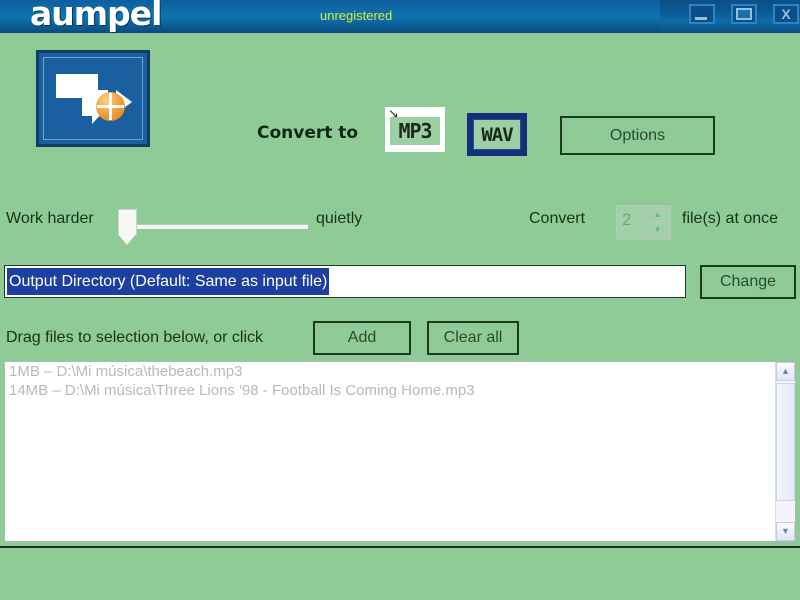 The width and height of the screenshot is (800, 600). I want to click on app-title: aumpel, so click(96, 16).